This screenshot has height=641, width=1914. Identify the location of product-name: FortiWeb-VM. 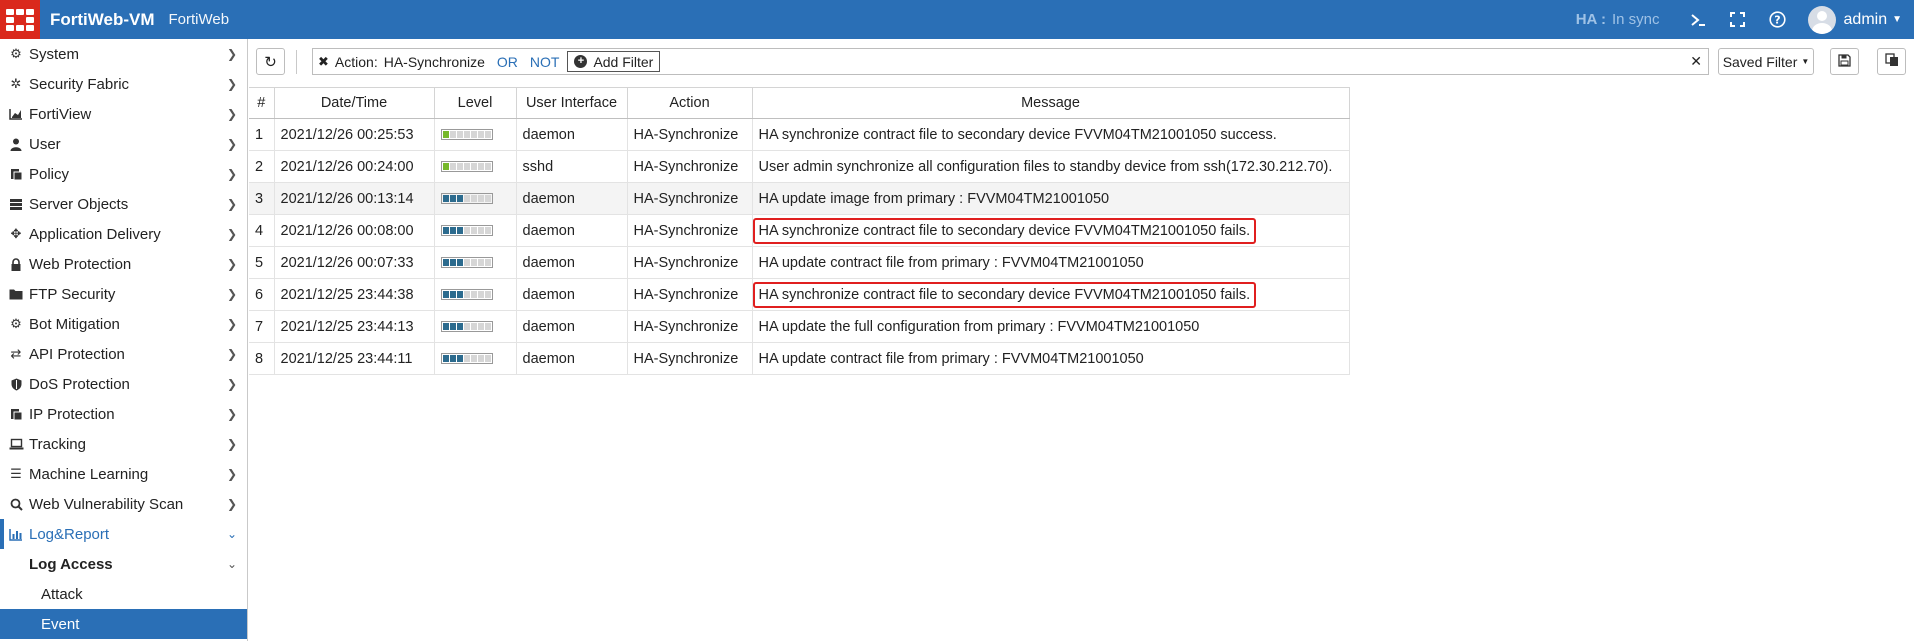
(102, 19).